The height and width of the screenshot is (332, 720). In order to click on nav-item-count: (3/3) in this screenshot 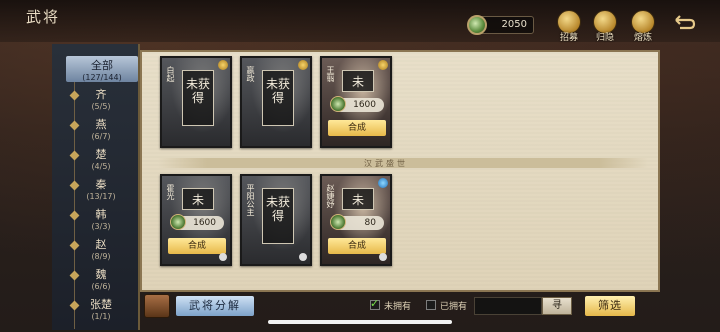, I will do `click(101, 226)`.